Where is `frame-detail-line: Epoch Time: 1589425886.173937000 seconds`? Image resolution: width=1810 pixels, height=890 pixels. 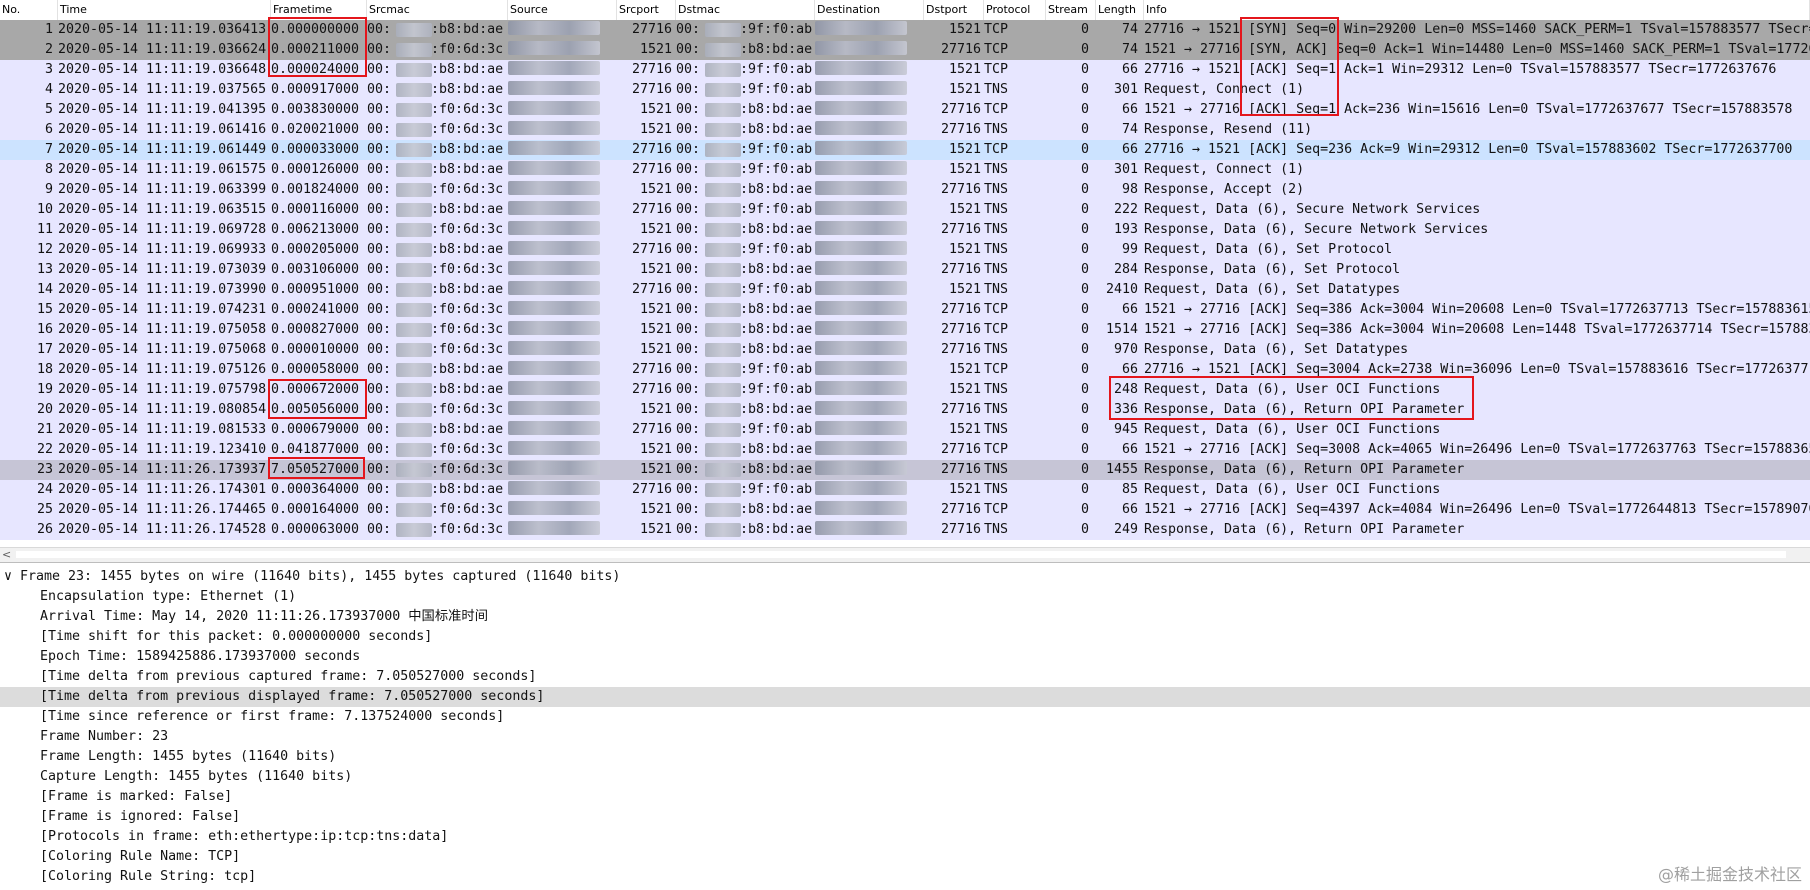
frame-detail-line: Epoch Time: 1589425886.173937000 seconds is located at coordinates (905, 657).